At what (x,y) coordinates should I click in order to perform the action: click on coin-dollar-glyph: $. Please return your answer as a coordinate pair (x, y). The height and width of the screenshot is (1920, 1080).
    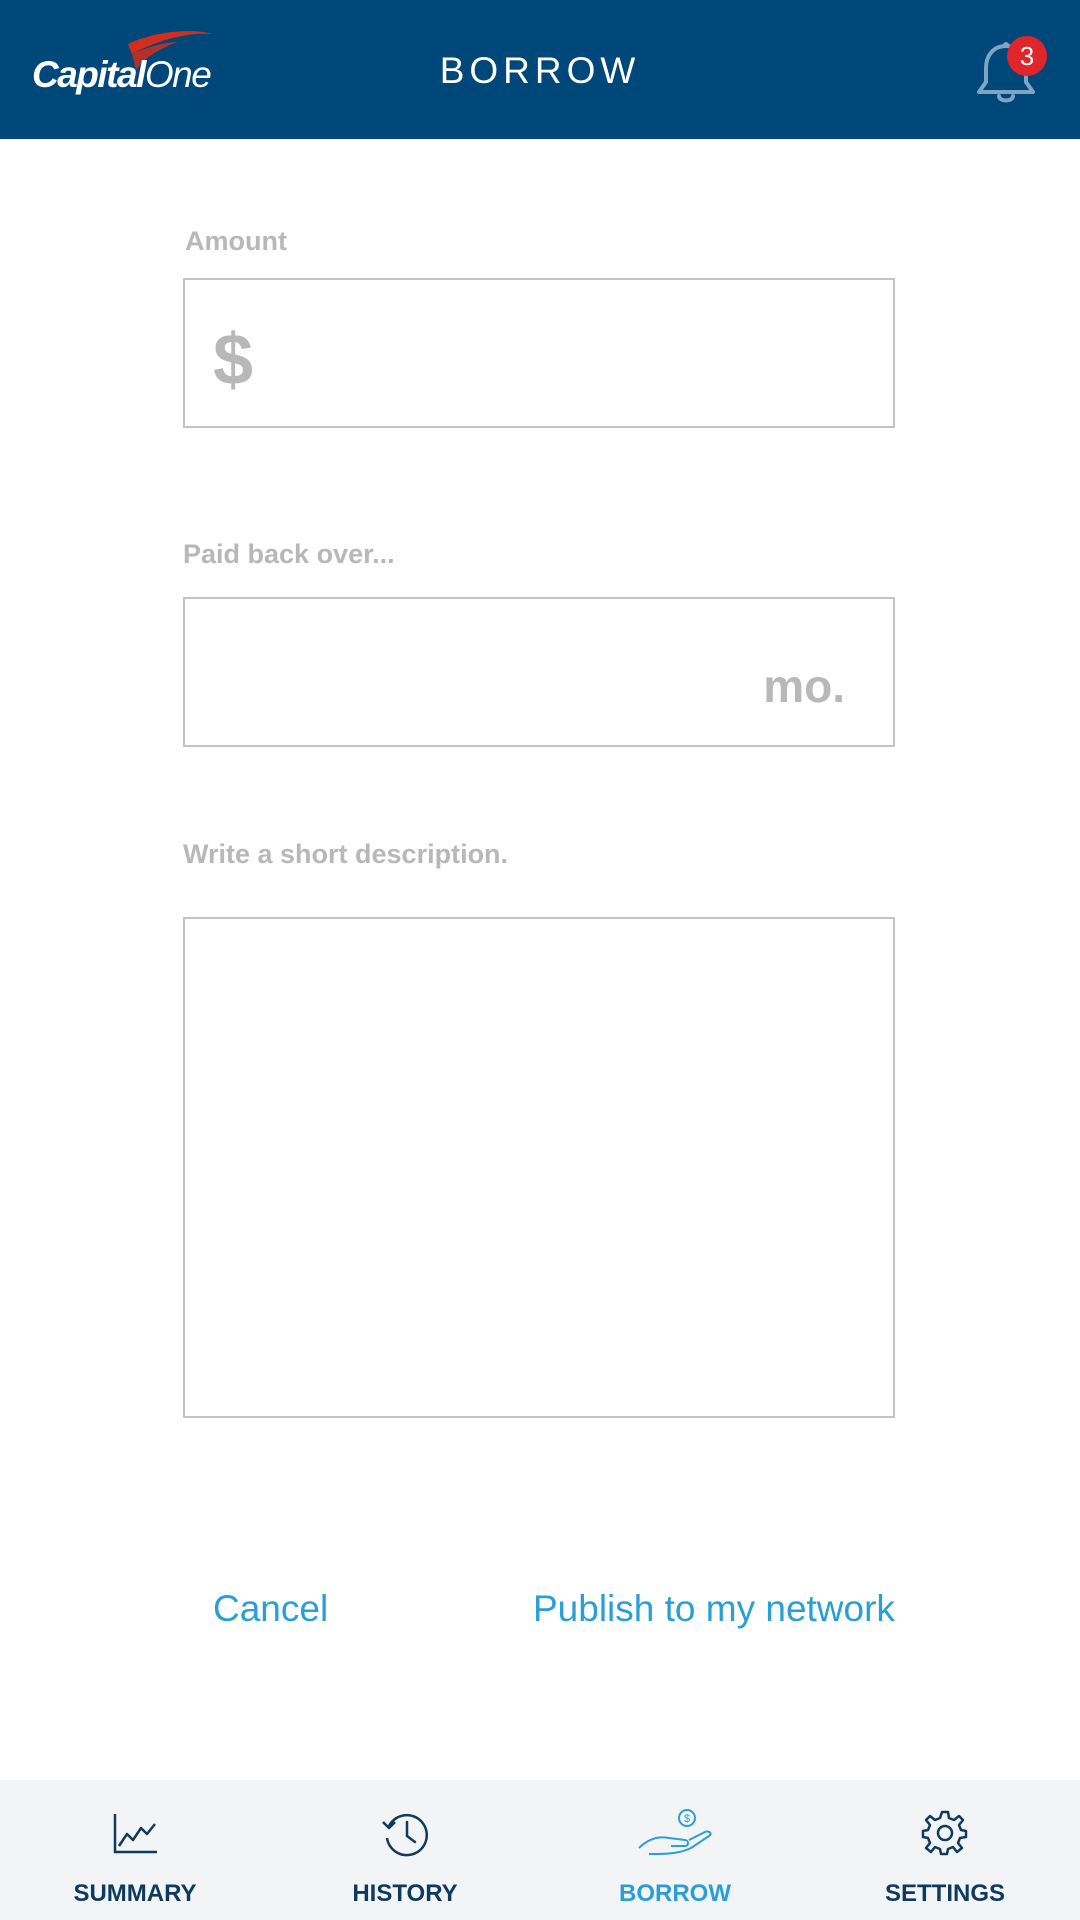
    Looking at the image, I should click on (687, 1819).